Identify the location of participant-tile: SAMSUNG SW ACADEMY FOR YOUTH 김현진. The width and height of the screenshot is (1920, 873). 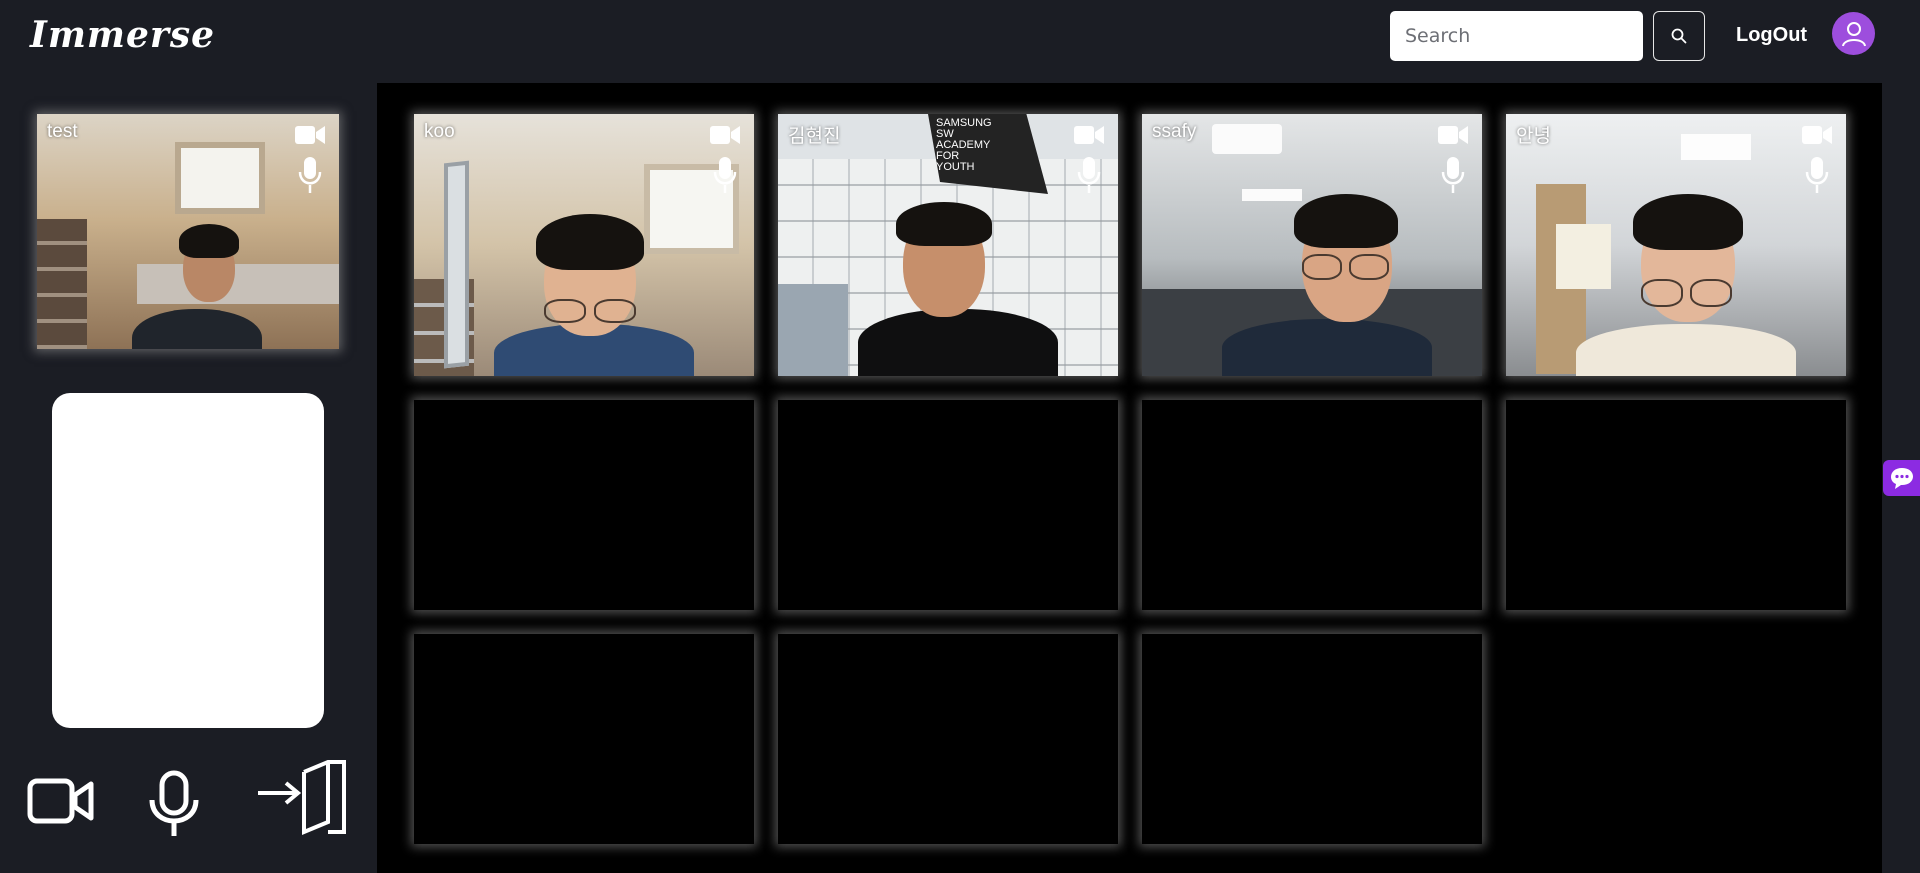
(948, 245).